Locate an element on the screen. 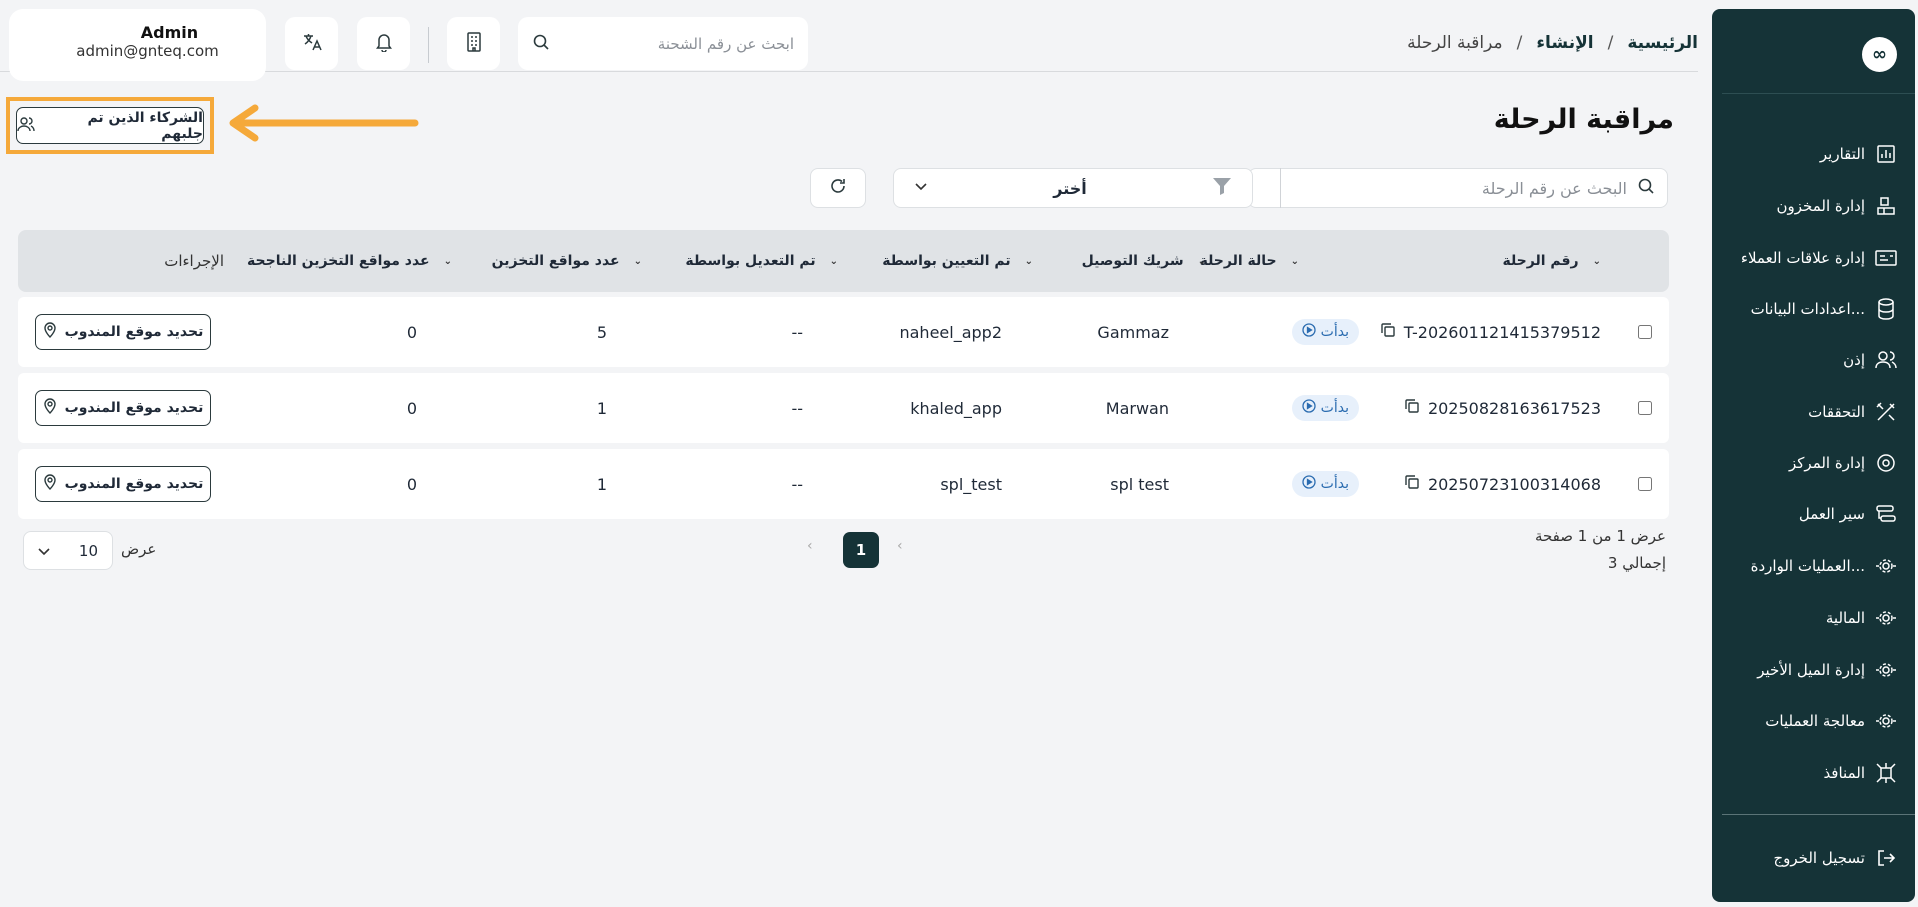 This screenshot has height=907, width=1918. trip-status-cell: بدأت is located at coordinates (1325, 484).